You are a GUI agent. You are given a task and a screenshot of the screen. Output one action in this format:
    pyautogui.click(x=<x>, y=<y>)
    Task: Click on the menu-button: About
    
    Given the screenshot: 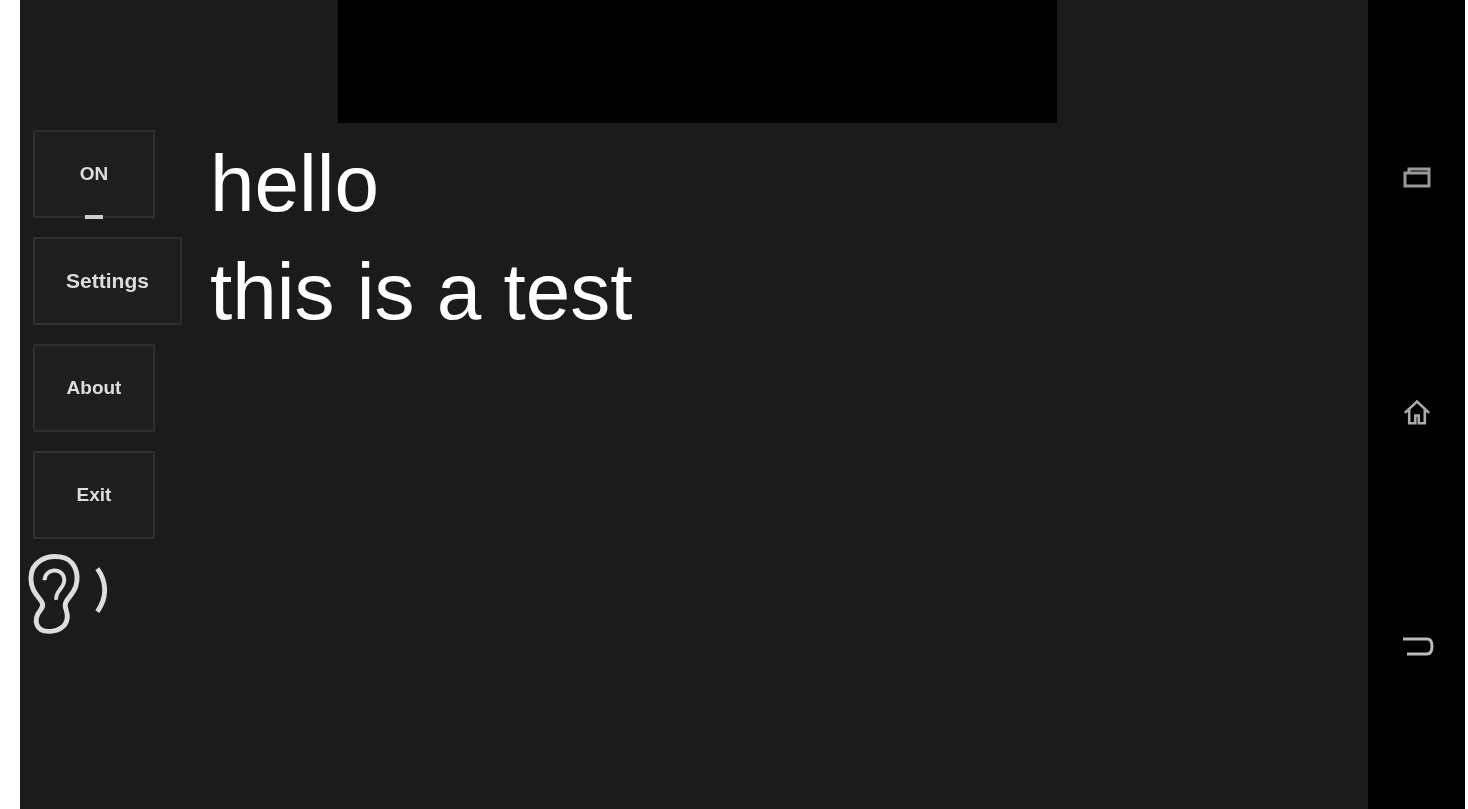 What is the action you would take?
    pyautogui.click(x=94, y=388)
    